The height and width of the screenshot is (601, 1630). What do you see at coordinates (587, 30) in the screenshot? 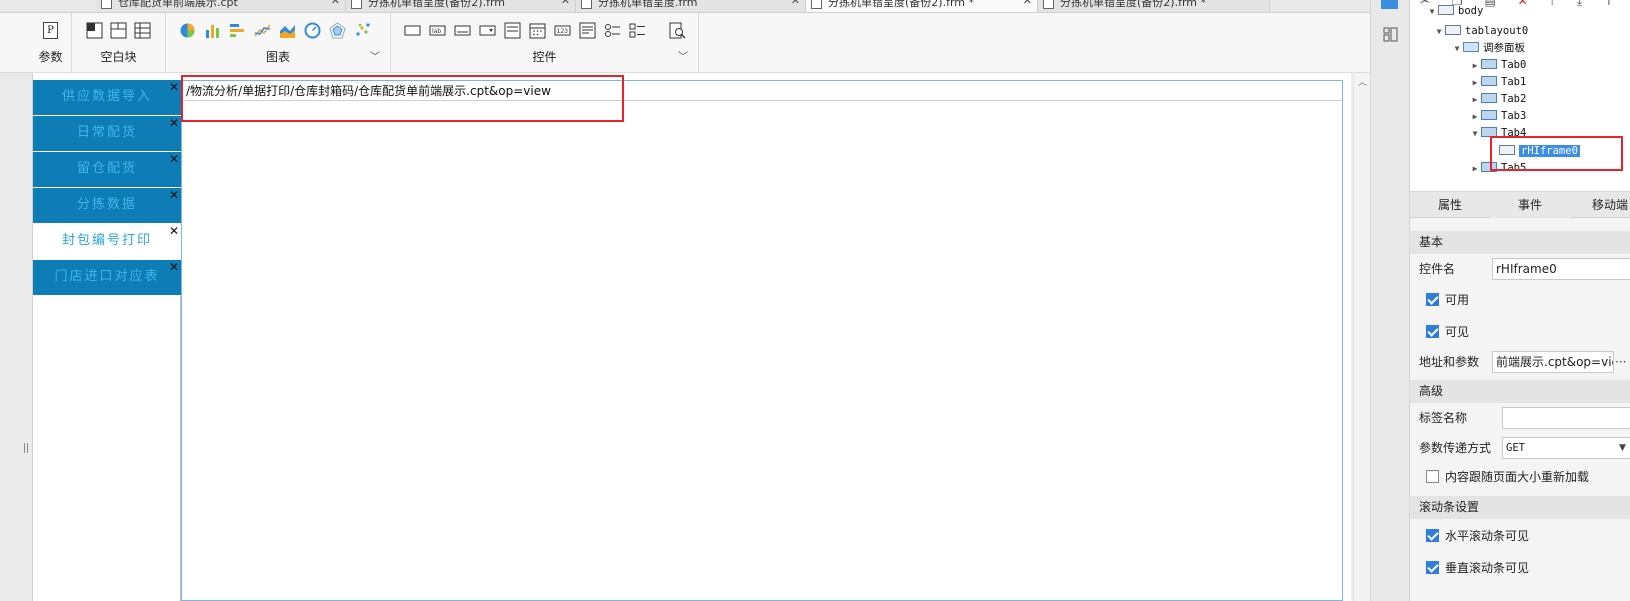
I see `textarea-widget-icon` at bounding box center [587, 30].